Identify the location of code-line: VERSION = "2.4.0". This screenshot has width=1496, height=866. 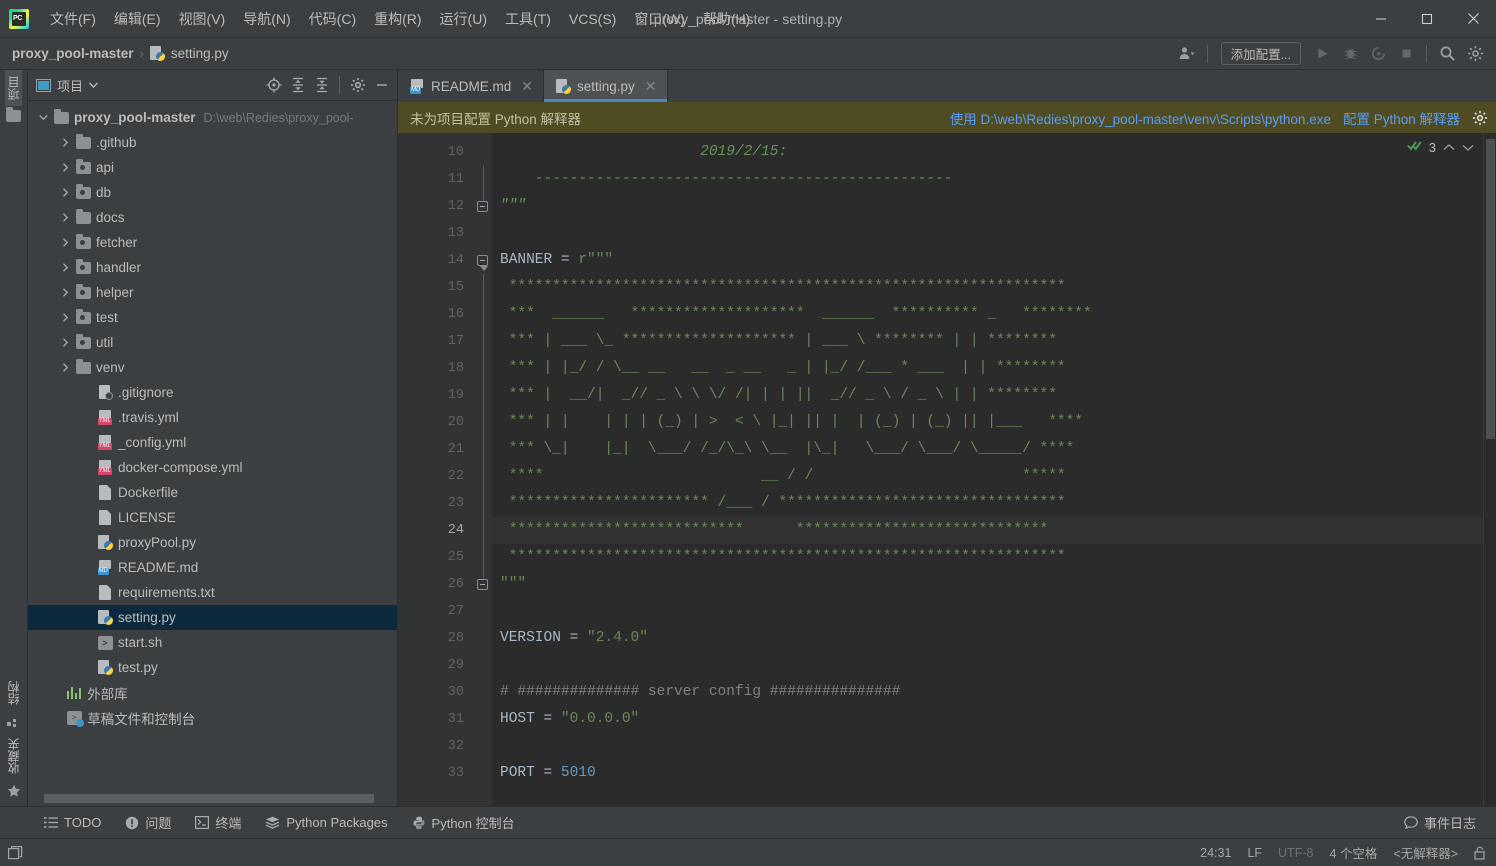
(994, 638).